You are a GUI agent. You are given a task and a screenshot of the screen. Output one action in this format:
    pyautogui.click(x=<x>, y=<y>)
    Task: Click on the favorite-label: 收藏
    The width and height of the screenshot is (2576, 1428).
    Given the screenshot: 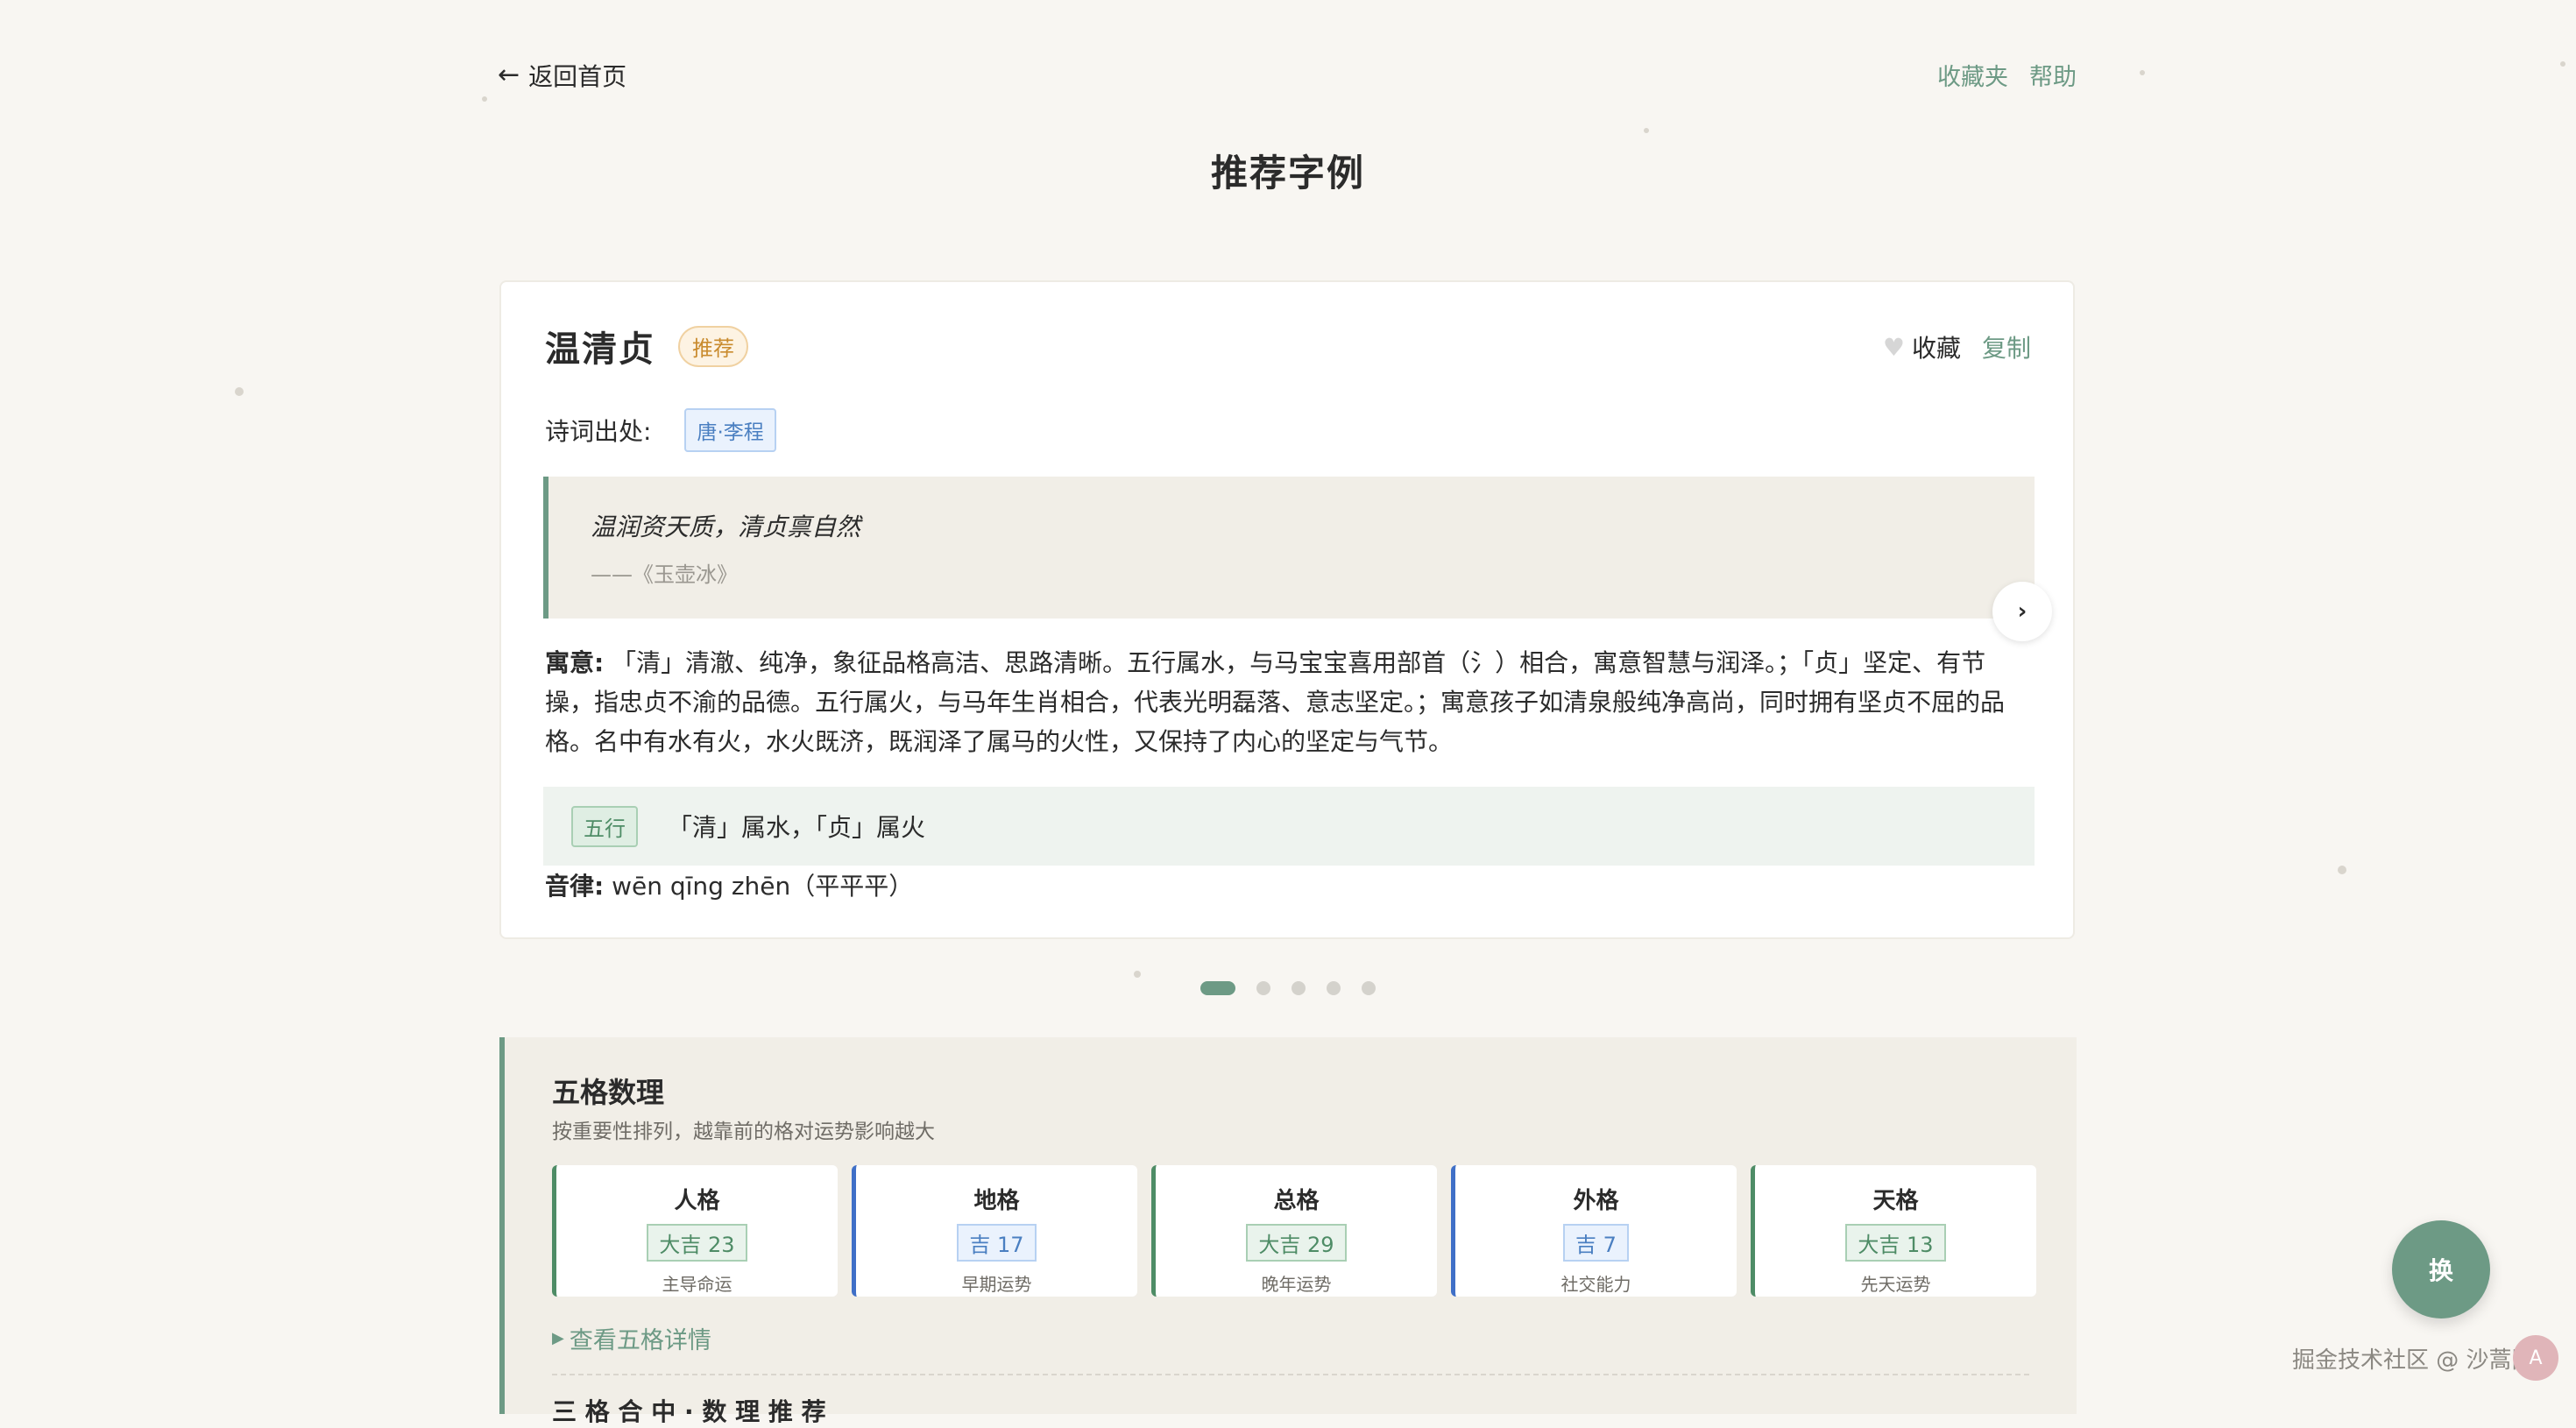 What is the action you would take?
    pyautogui.click(x=1936, y=348)
    